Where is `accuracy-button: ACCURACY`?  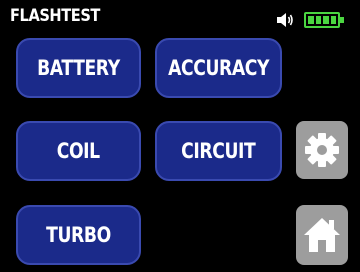 accuracy-button: ACCURACY is located at coordinates (218, 68).